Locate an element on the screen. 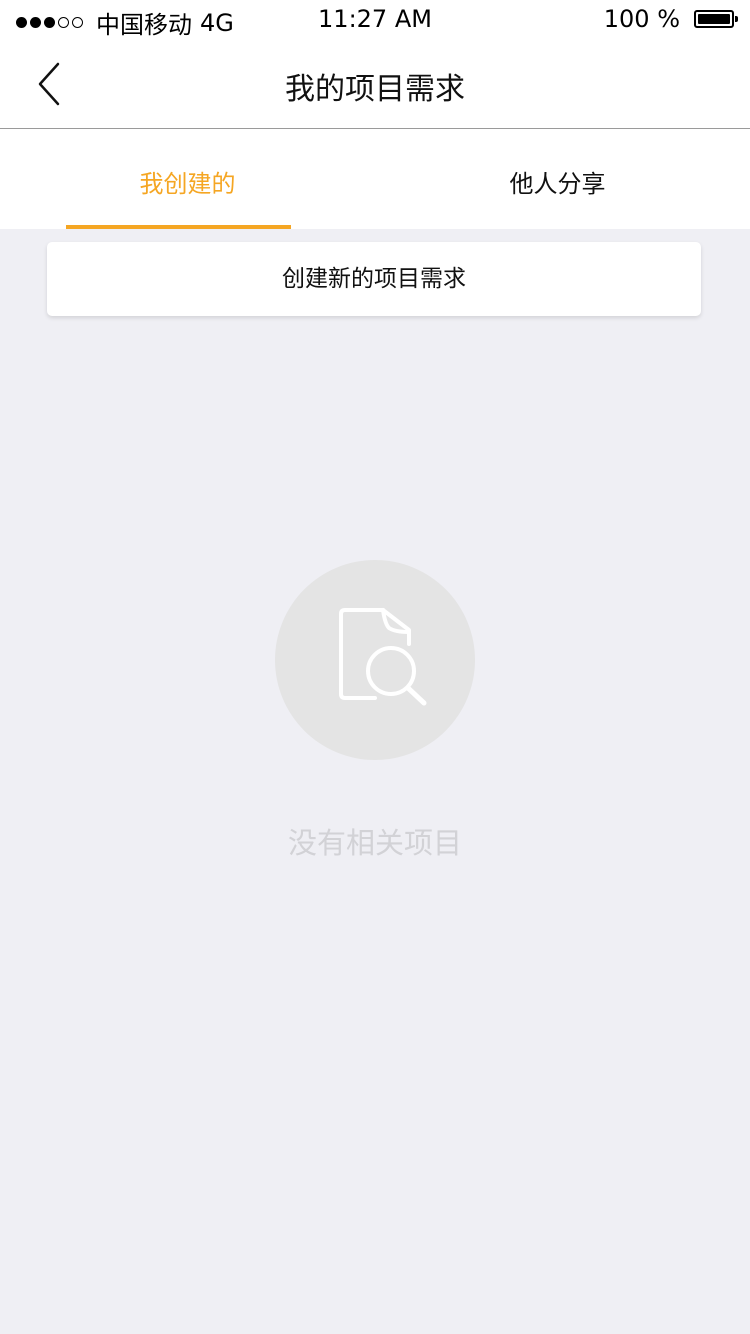 This screenshot has height=1334, width=750. tab-shared-by-others: 他人分享 is located at coordinates (557, 179).